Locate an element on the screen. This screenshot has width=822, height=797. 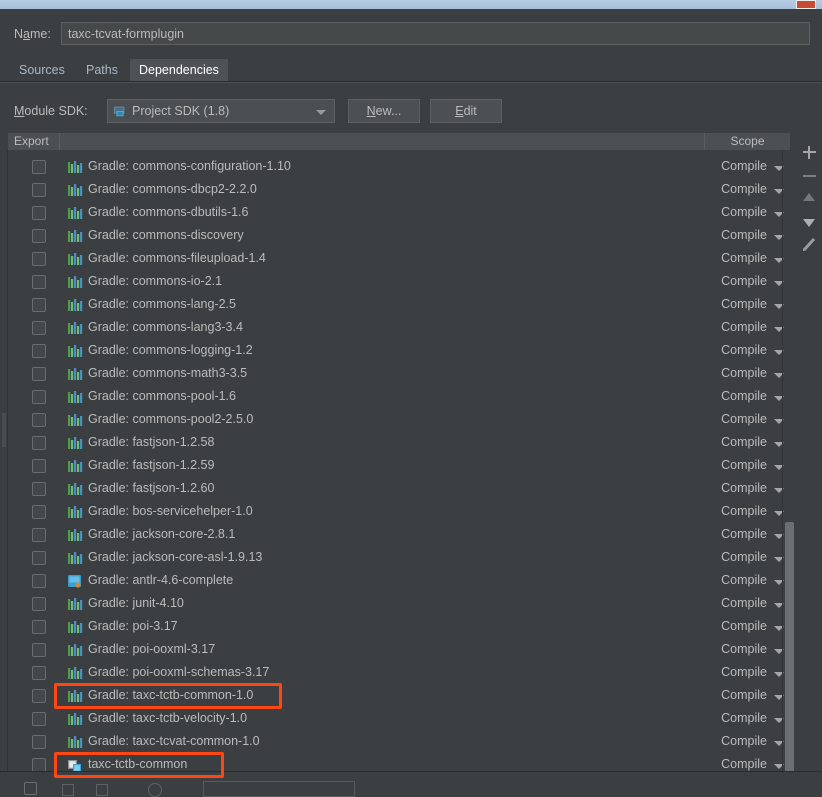
close-button is located at coordinates (806, 4).